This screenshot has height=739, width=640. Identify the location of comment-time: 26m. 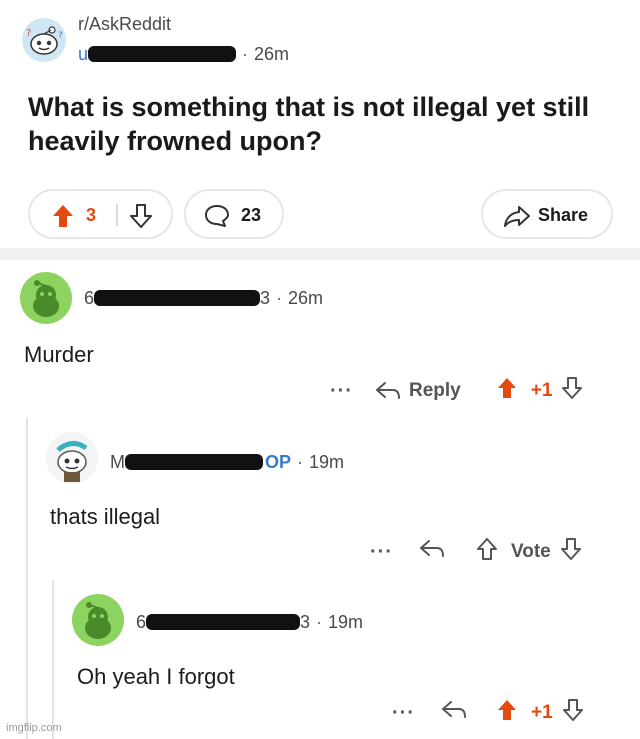
(306, 297).